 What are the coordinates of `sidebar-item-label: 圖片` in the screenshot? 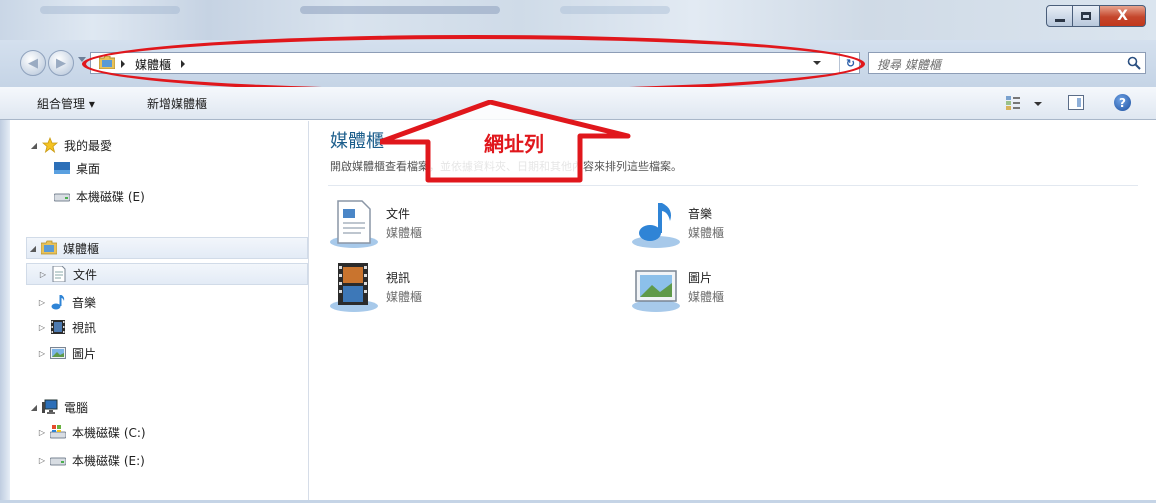 It's located at (84, 353).